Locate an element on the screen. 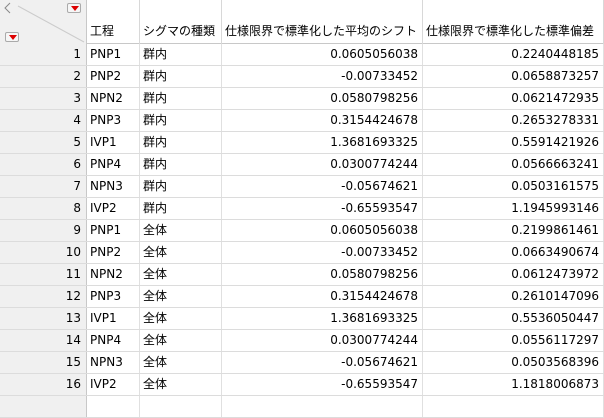 This screenshot has height=418, width=604. table-row: 4 PNP3 群内 0.3154424678 0.2653278331 is located at coordinates (302, 121).